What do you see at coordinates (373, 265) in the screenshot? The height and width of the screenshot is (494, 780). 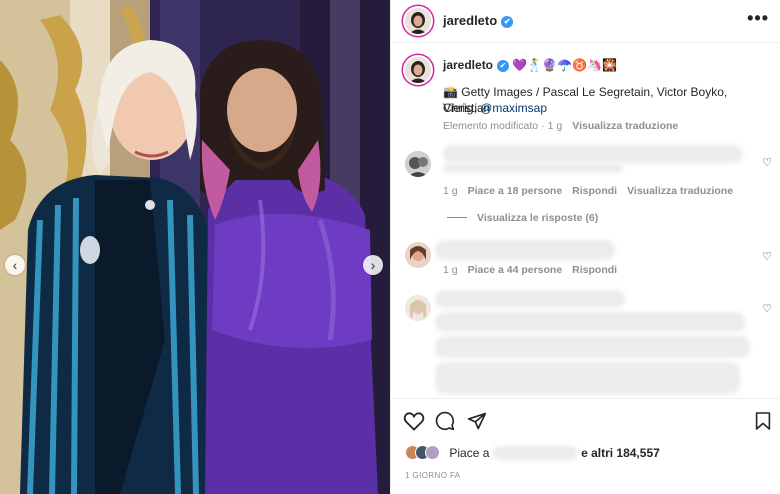 I see `carousel-next-button: ›` at bounding box center [373, 265].